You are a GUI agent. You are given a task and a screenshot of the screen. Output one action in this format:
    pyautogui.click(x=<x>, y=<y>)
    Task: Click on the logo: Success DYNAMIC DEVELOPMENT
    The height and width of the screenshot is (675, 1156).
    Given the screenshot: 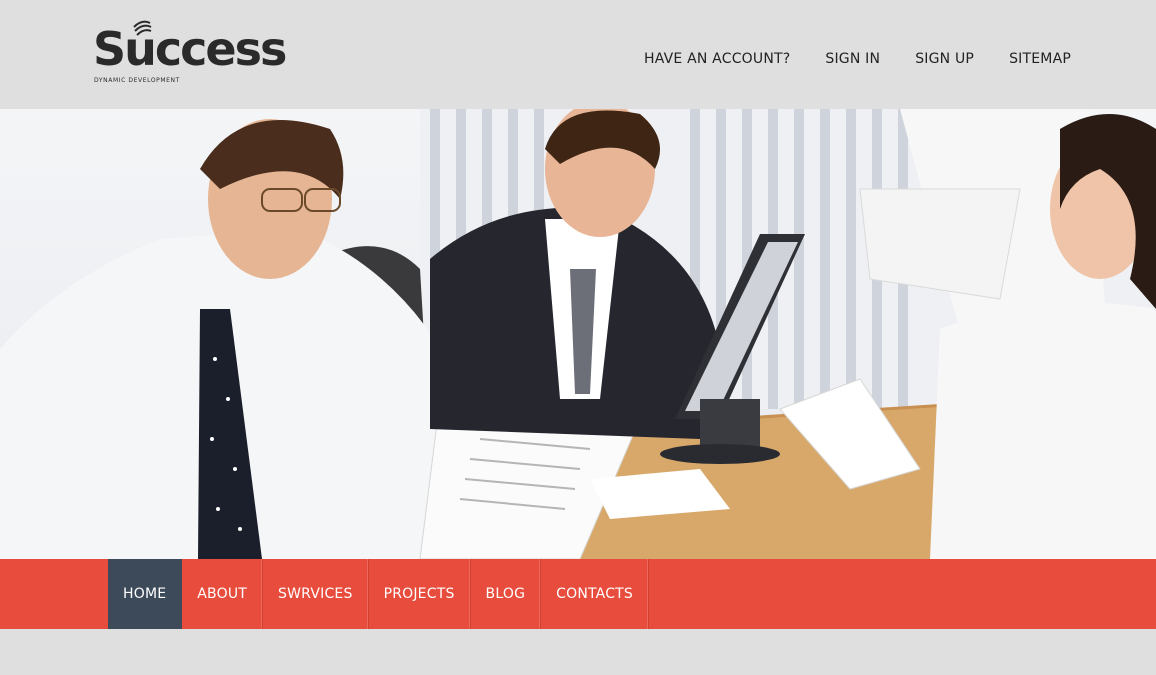 What is the action you would take?
    pyautogui.click(x=198, y=53)
    